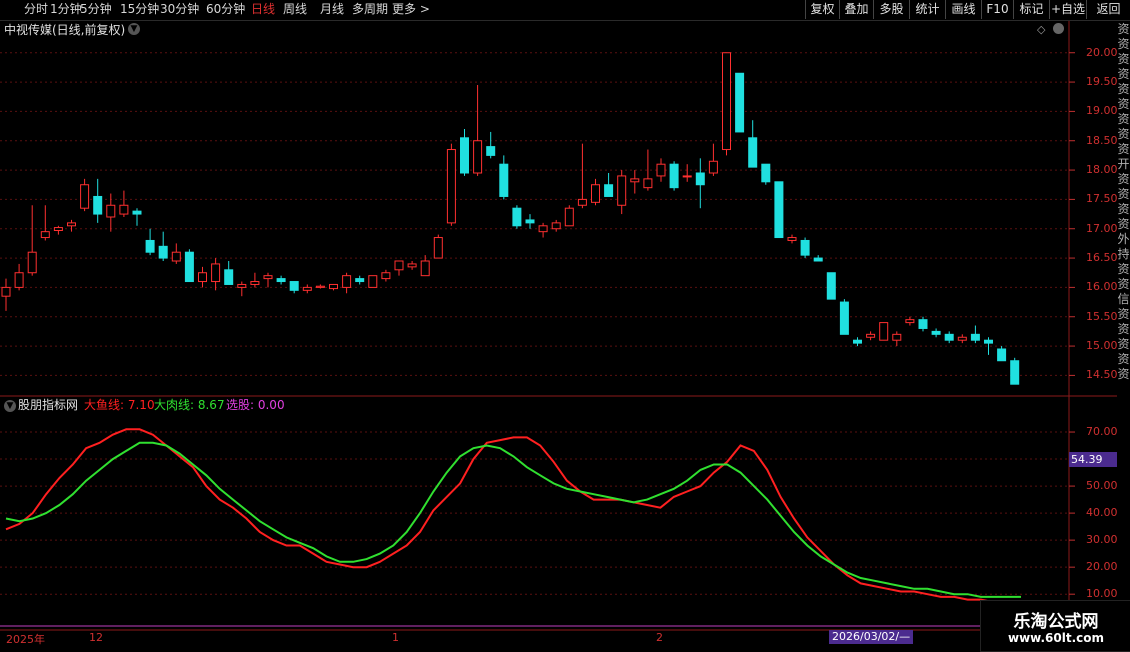 The height and width of the screenshot is (652, 1130). Describe the element at coordinates (1102, 258) in the screenshot. I see `price-label: 16.50` at that location.